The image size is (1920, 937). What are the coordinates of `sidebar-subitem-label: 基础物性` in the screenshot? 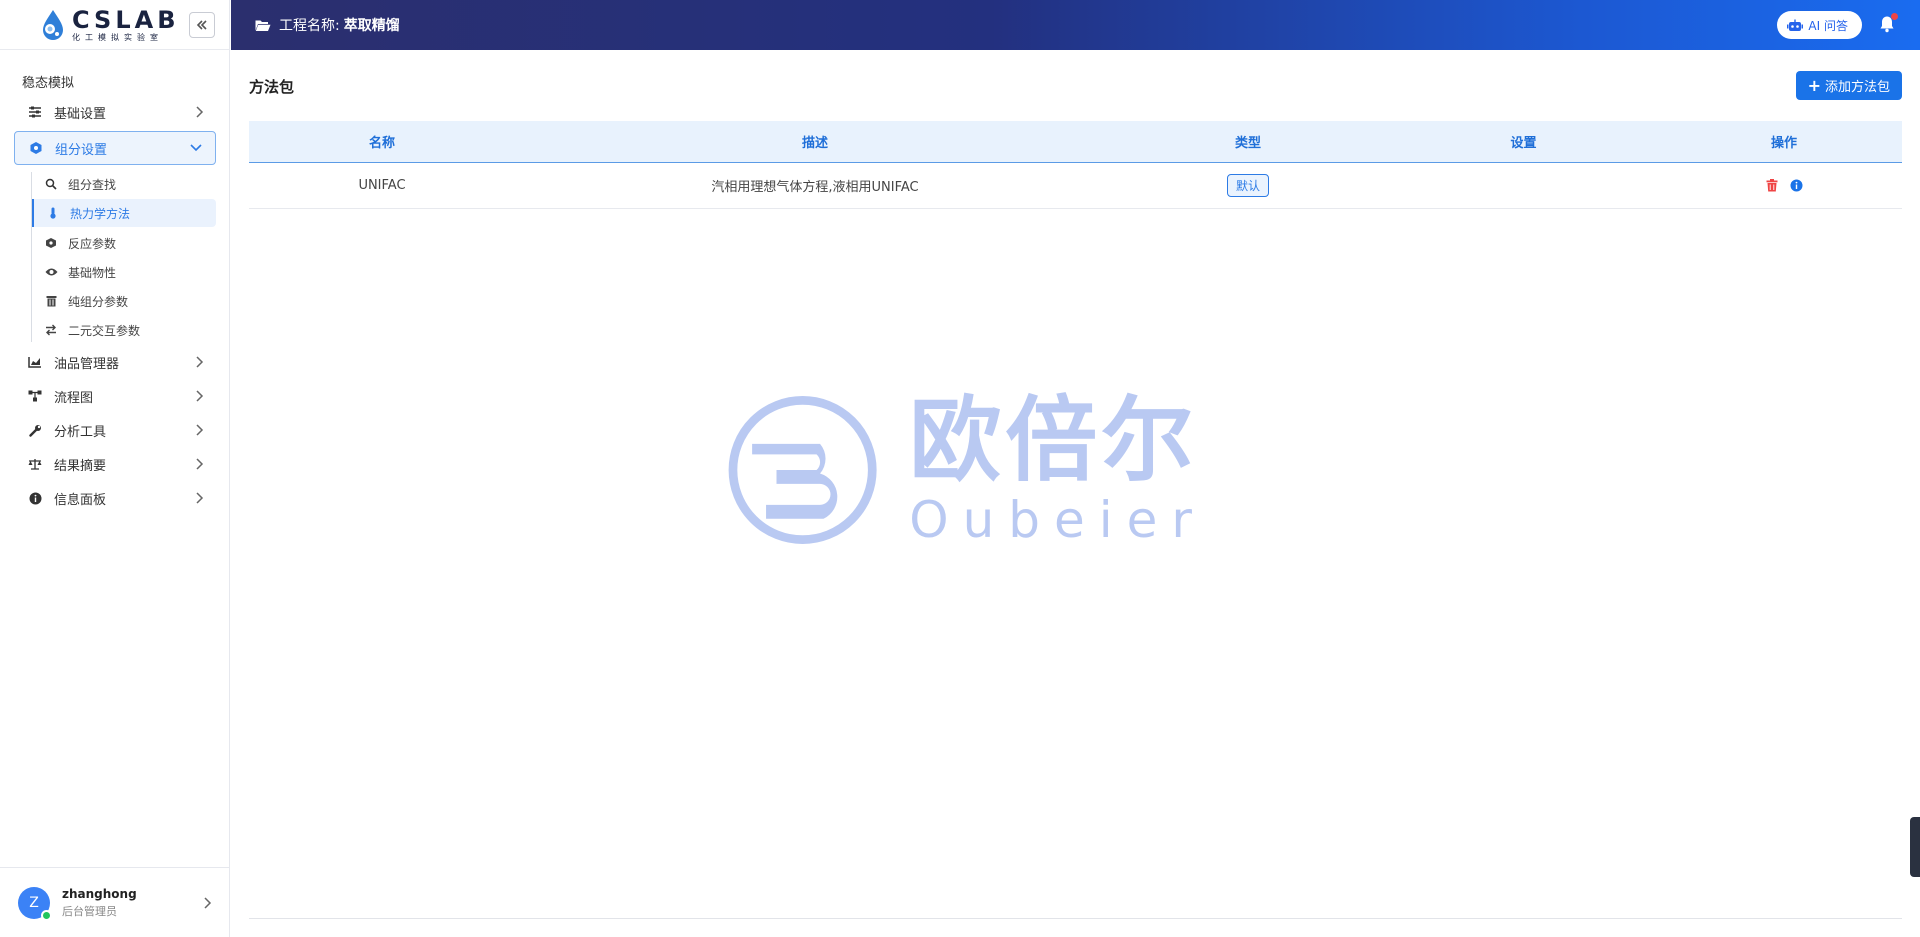 It's located at (92, 272).